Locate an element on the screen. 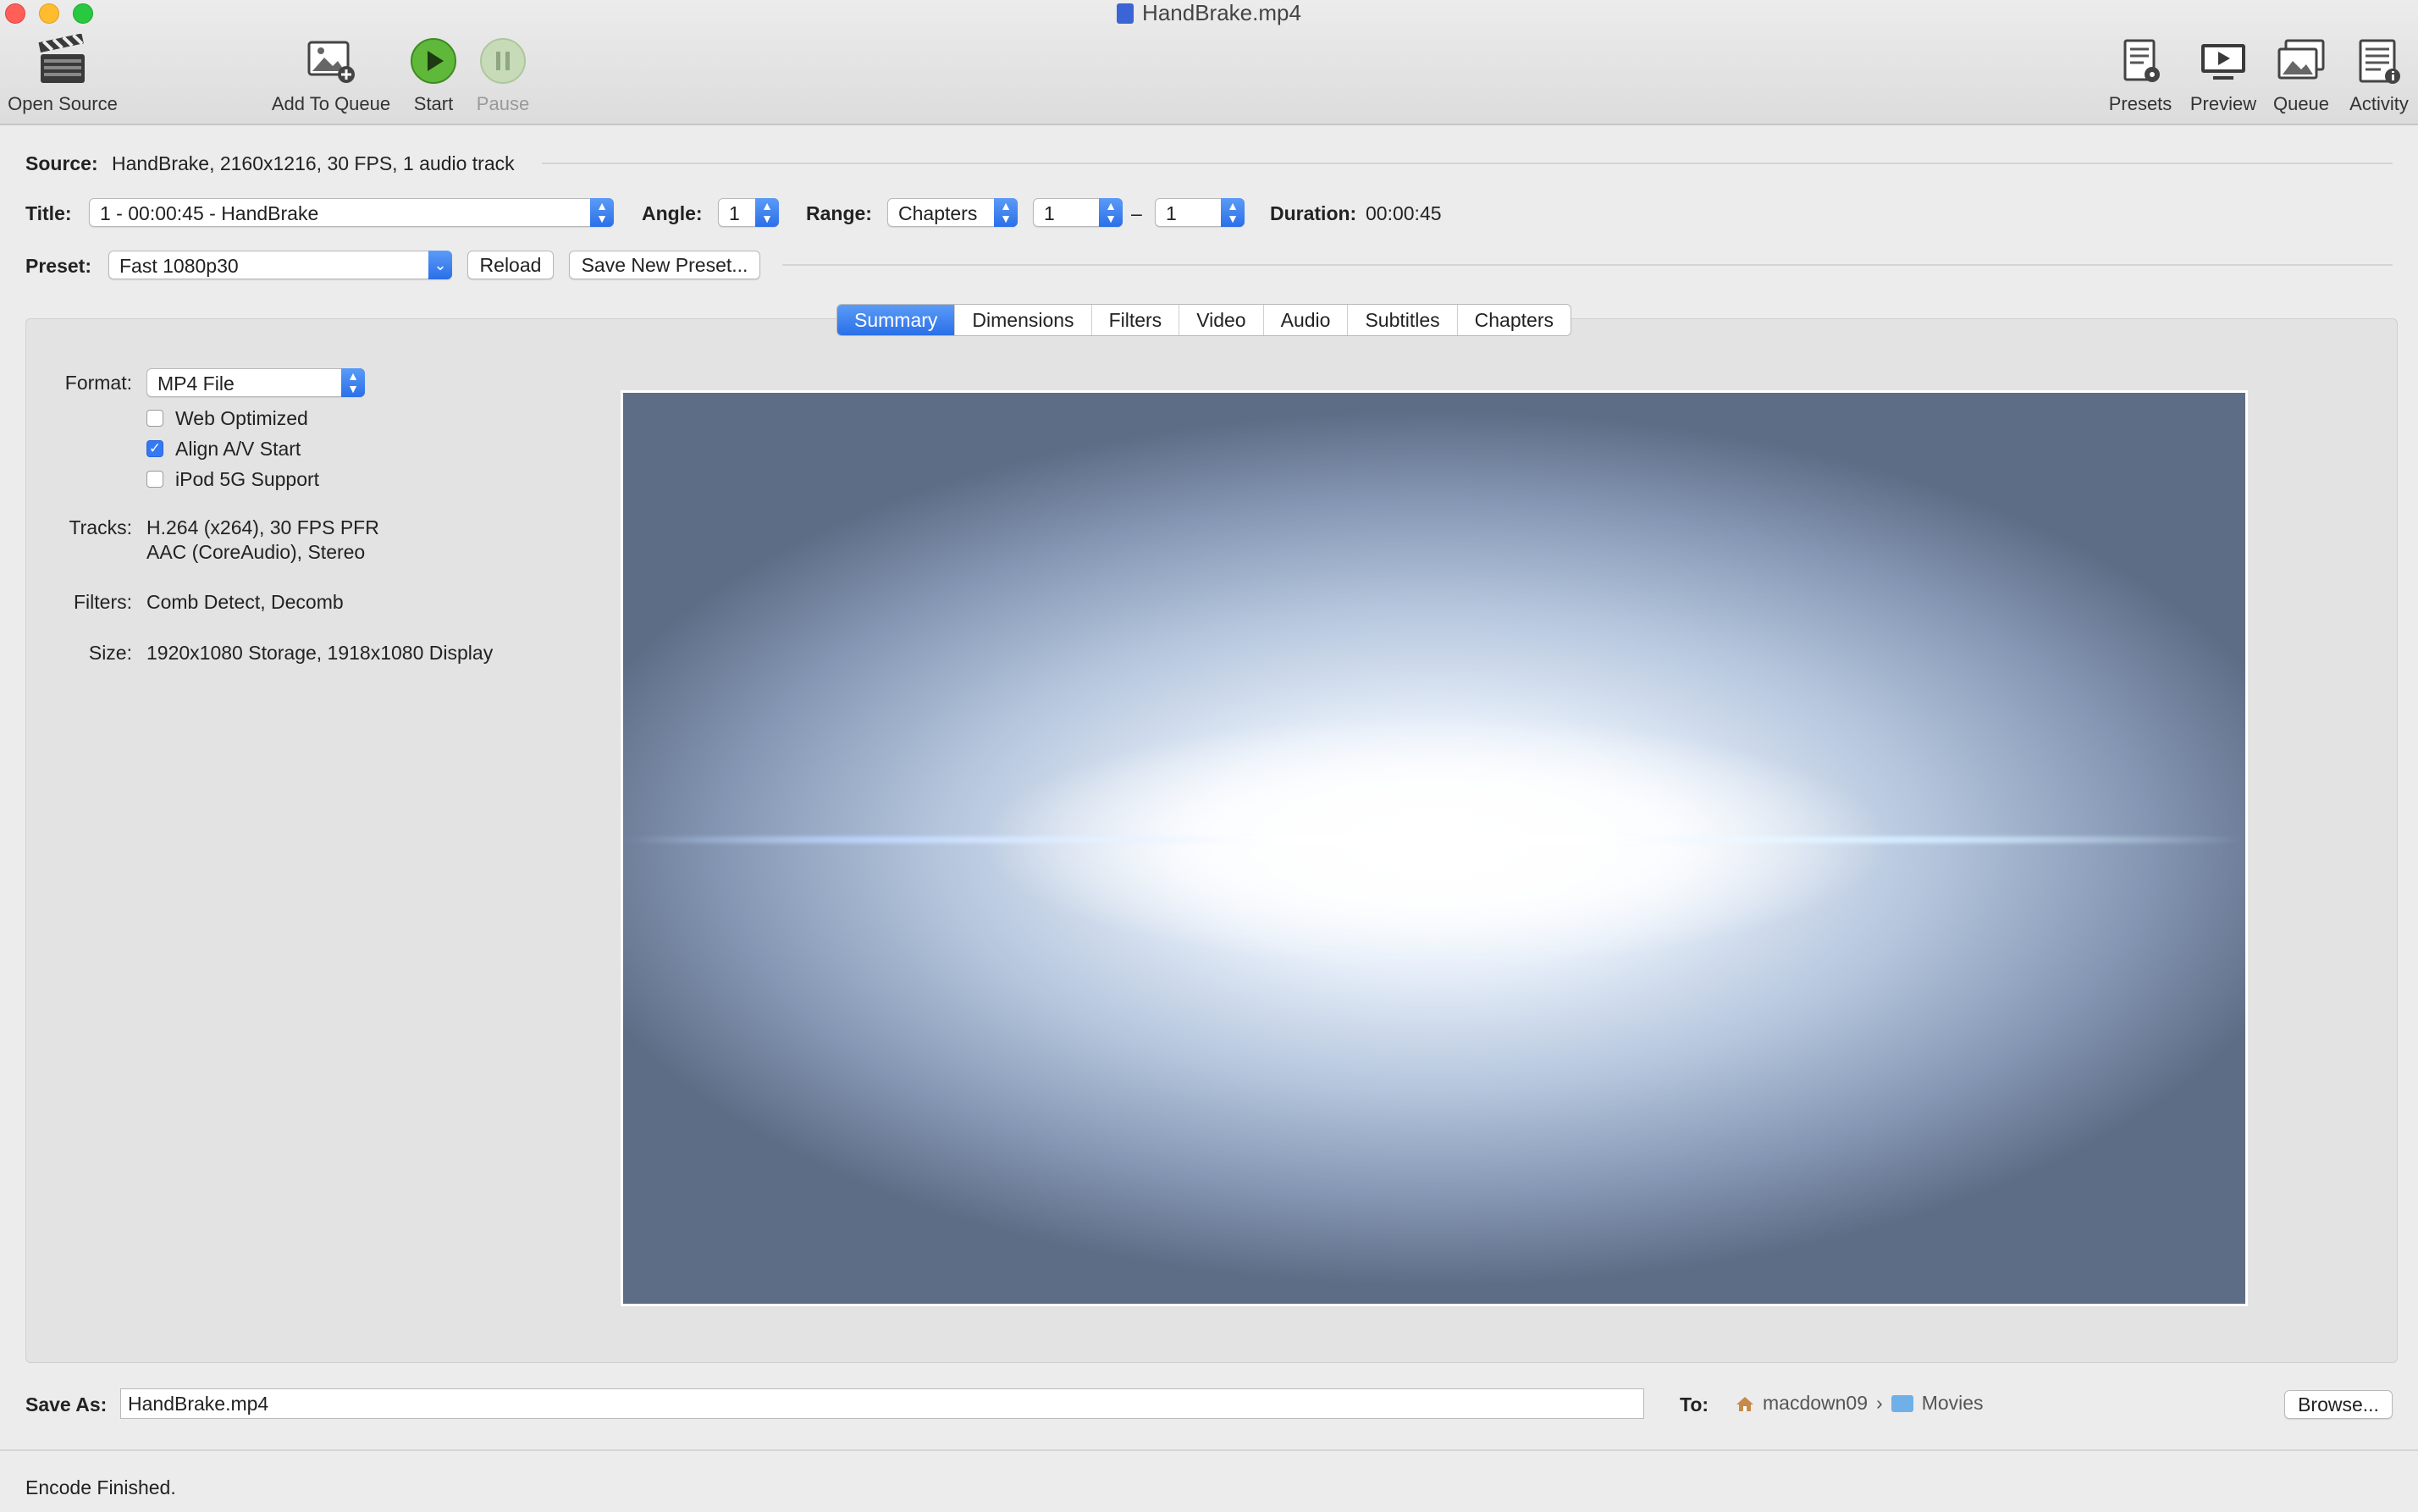 This screenshot has width=2418, height=1512. reload-preset-button: Reload is located at coordinates (511, 265).